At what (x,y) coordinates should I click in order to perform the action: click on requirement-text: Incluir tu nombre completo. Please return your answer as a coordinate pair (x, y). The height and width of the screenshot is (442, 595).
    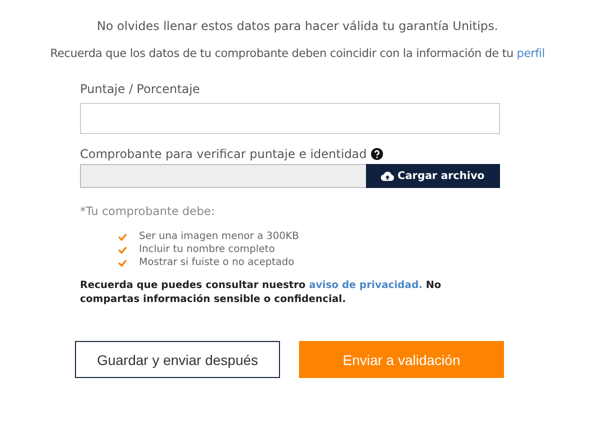
    Looking at the image, I should click on (207, 249).